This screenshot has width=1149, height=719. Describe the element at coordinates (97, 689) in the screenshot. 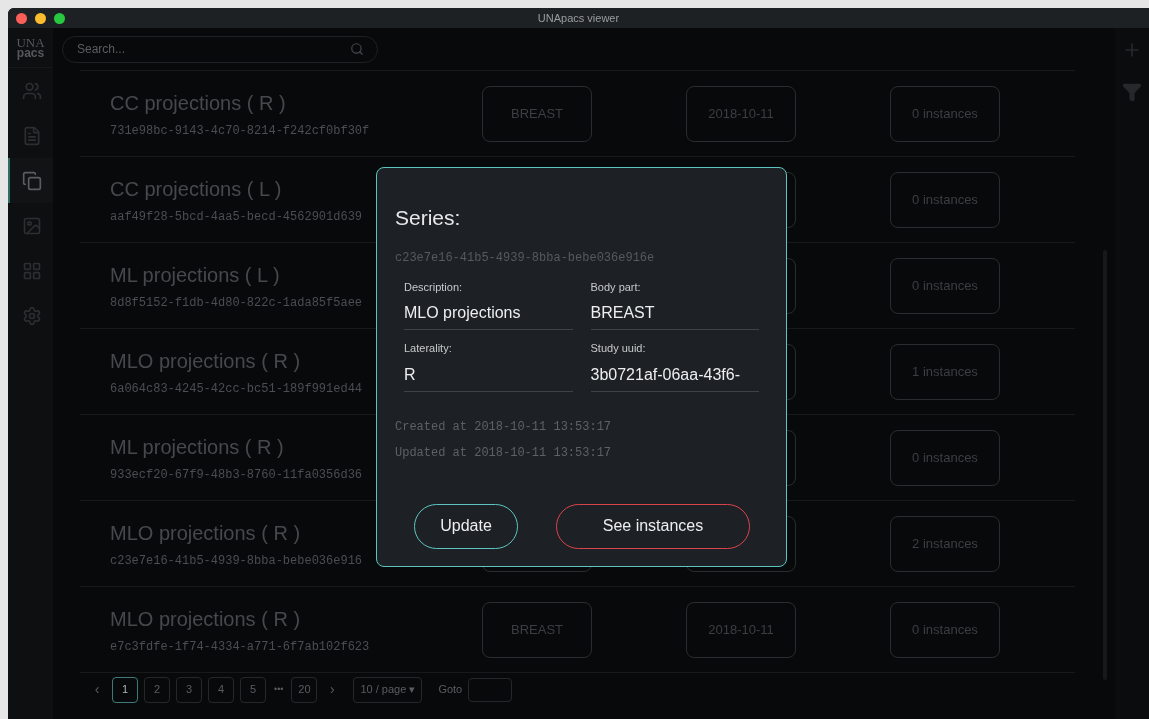

I see `previous-page-button: ‹` at that location.